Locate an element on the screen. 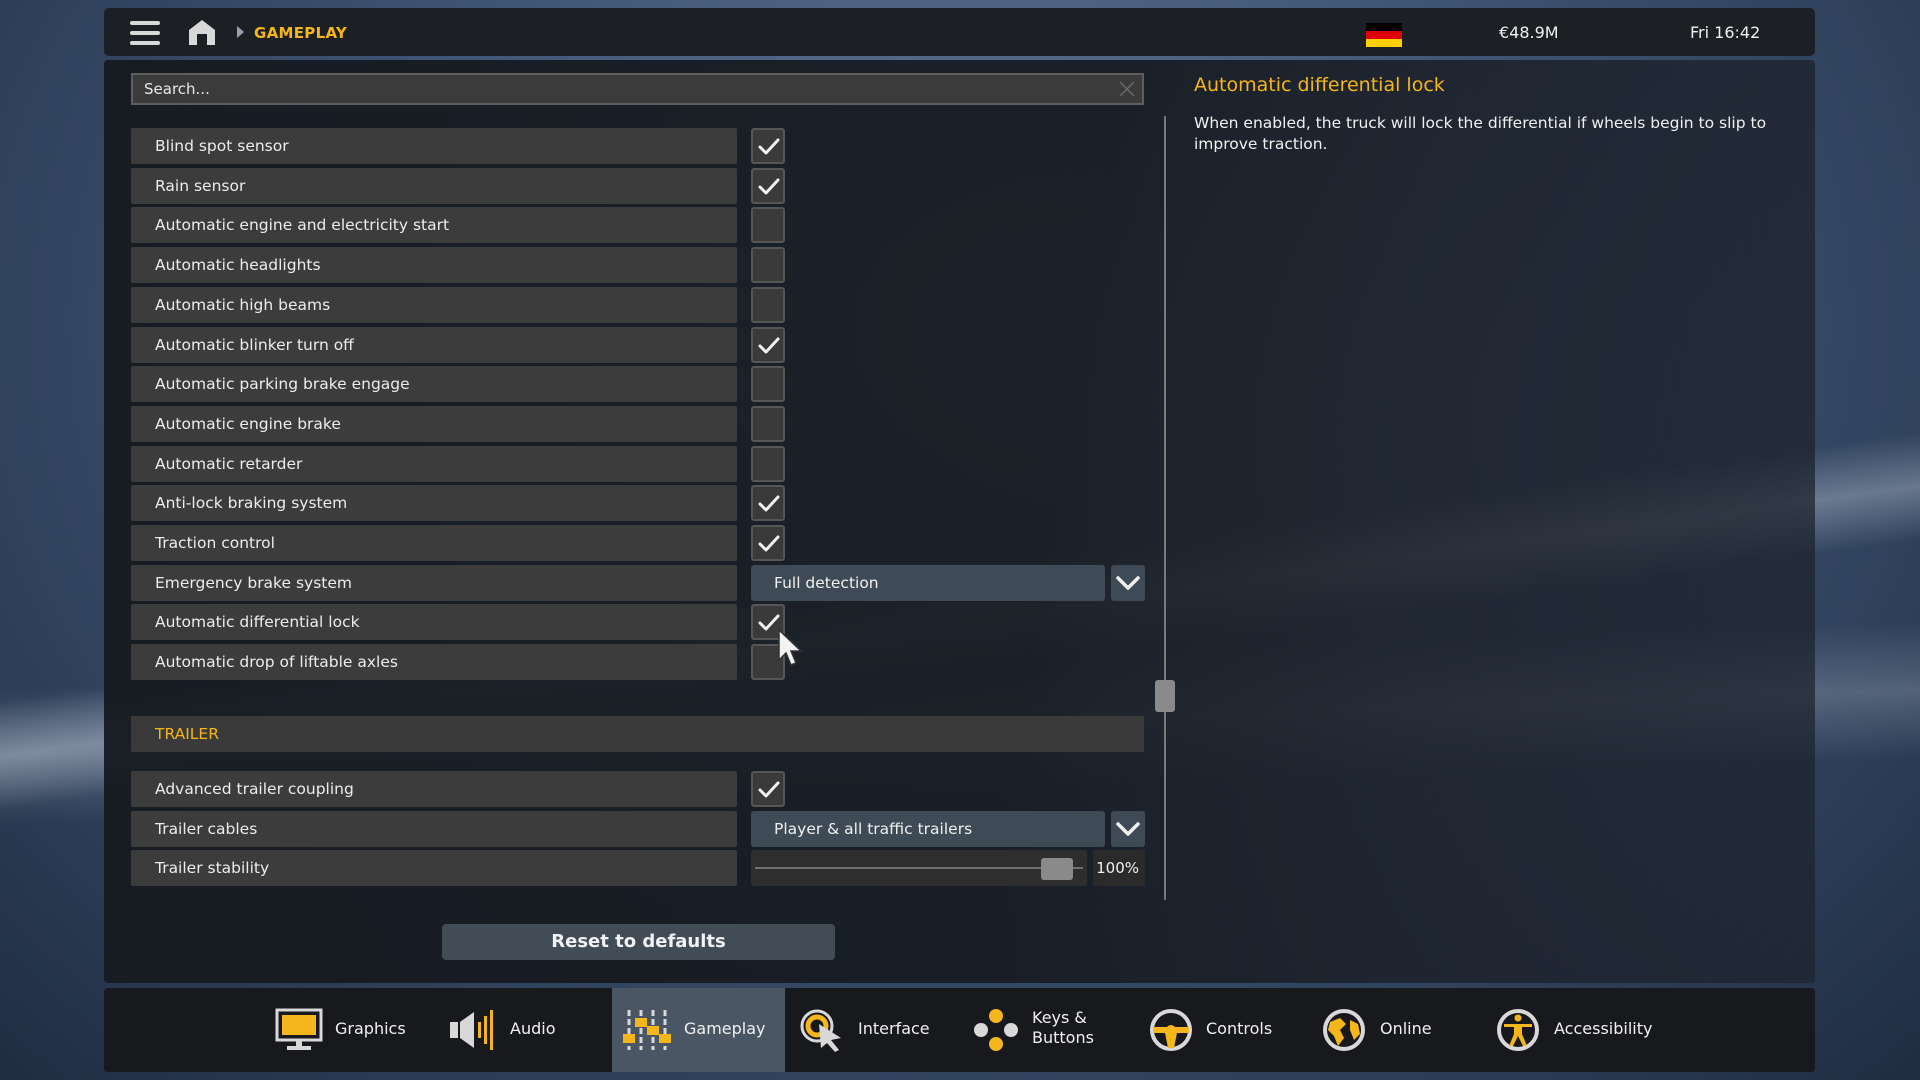  setting-label: Anti-lock braking system is located at coordinates (251, 503).